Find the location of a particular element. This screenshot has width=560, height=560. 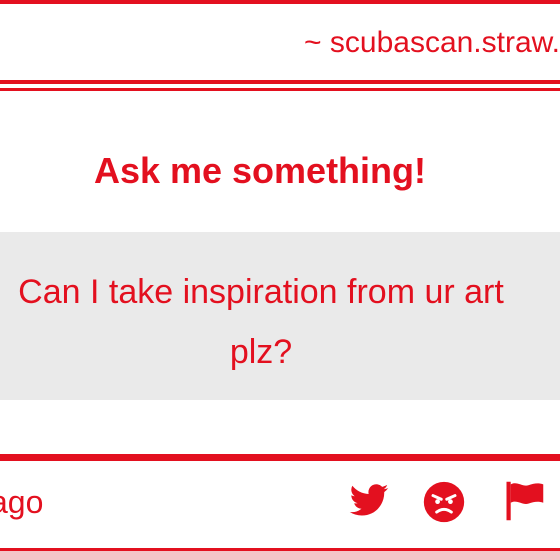

angry-face-icon-svg is located at coordinates (444, 502).